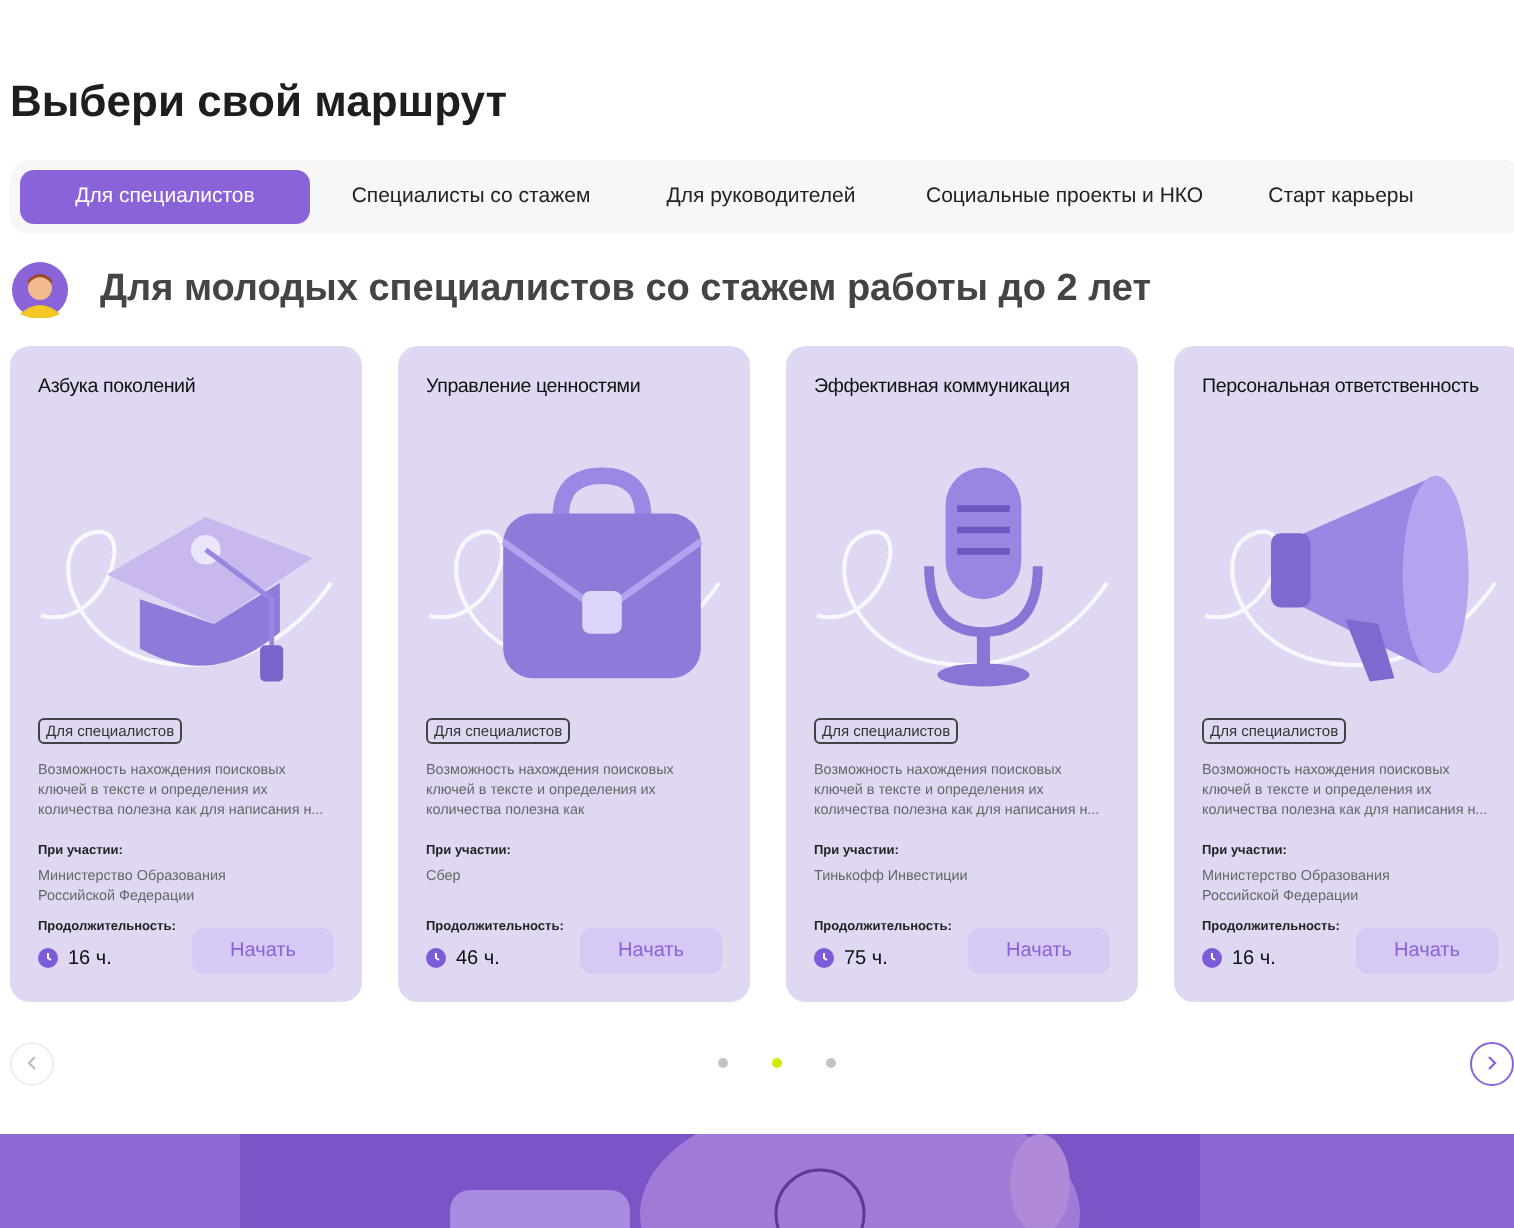 The width and height of the screenshot is (1514, 1228). I want to click on tab: Для руководителей, so click(761, 197).